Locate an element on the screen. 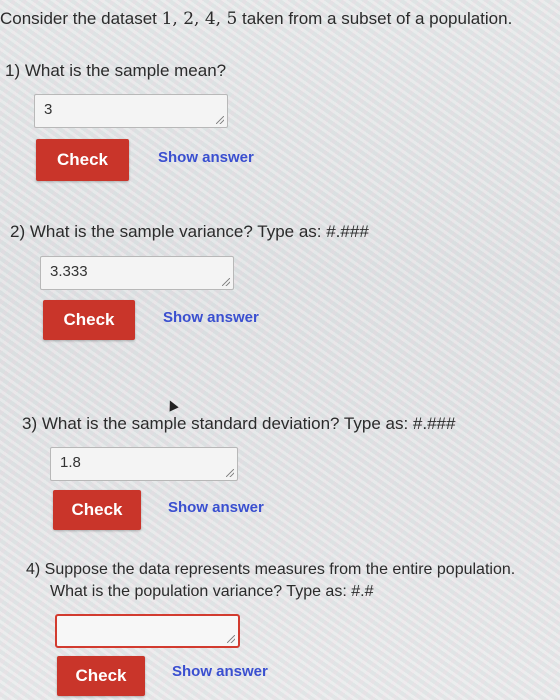 The height and width of the screenshot is (700, 560). question-3-show-answer-link: Show answer is located at coordinates (216, 507).